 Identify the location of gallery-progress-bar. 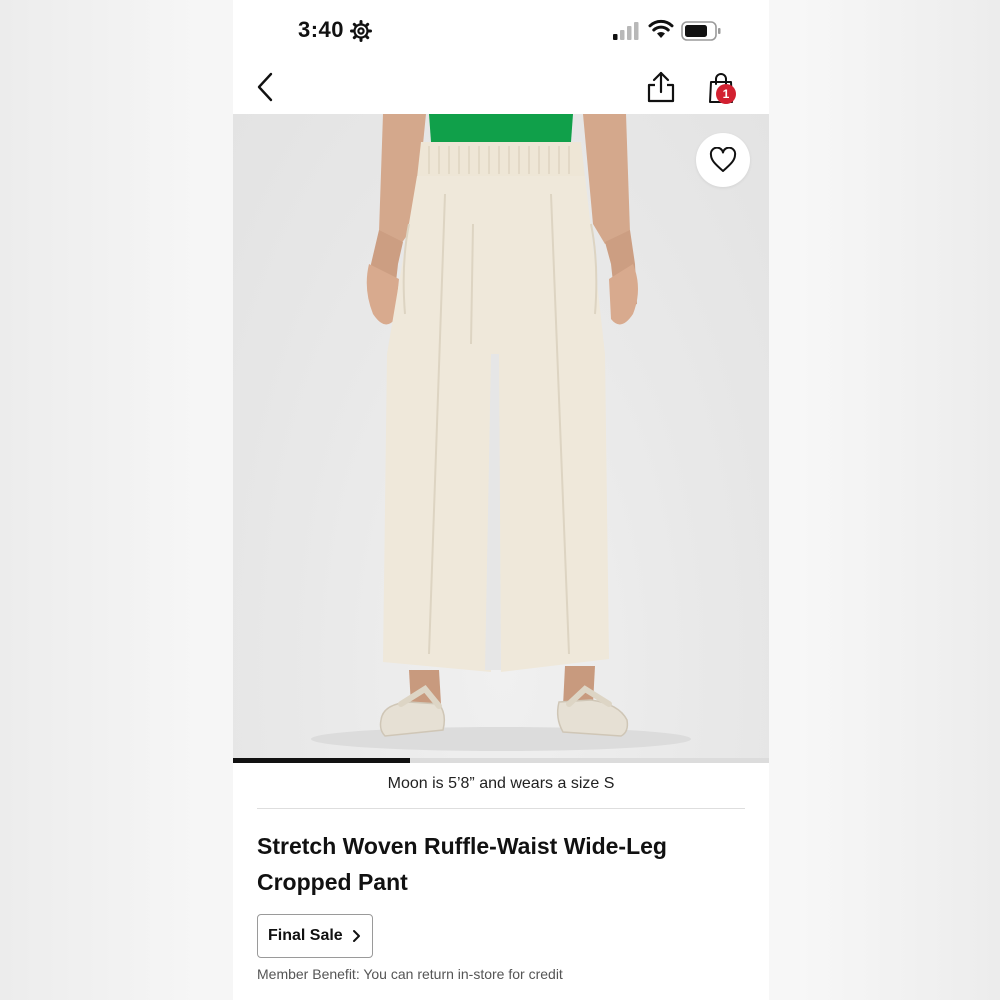
(501, 760).